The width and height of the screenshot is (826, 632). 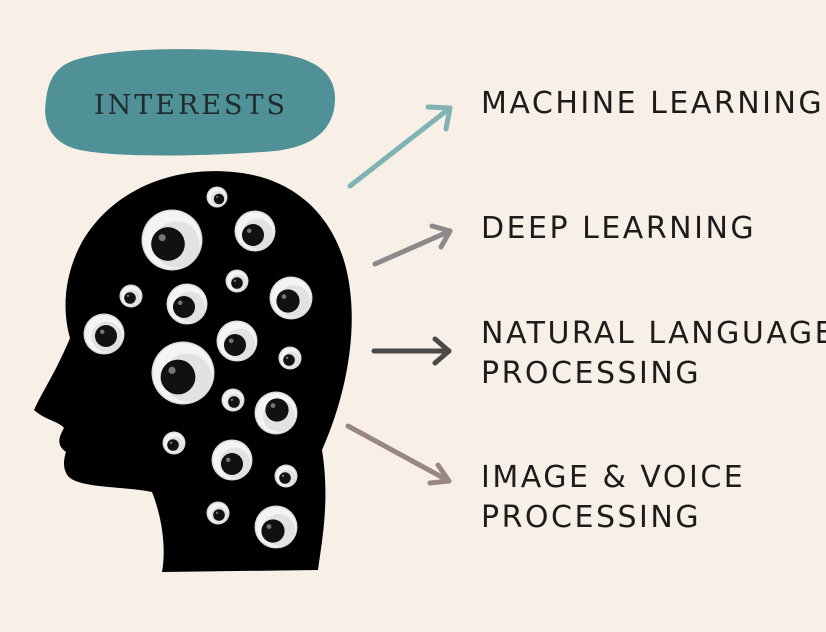 I want to click on title-text: INTERESTS, so click(x=191, y=105).